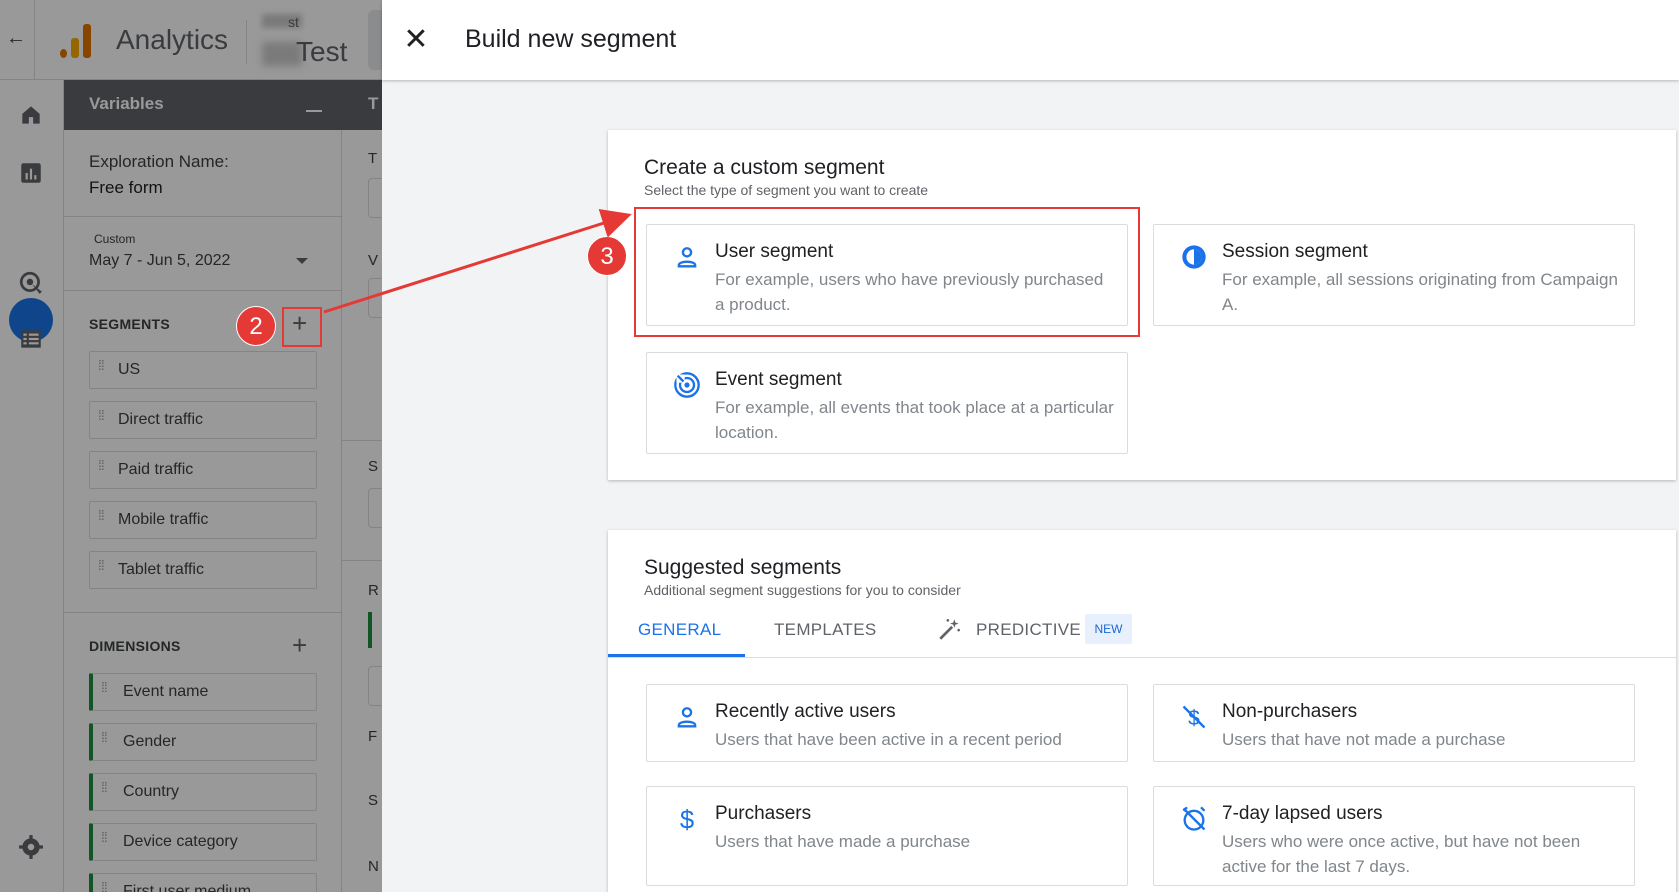 The width and height of the screenshot is (1679, 892). What do you see at coordinates (887, 272) in the screenshot?
I see `user-segment-highlight` at bounding box center [887, 272].